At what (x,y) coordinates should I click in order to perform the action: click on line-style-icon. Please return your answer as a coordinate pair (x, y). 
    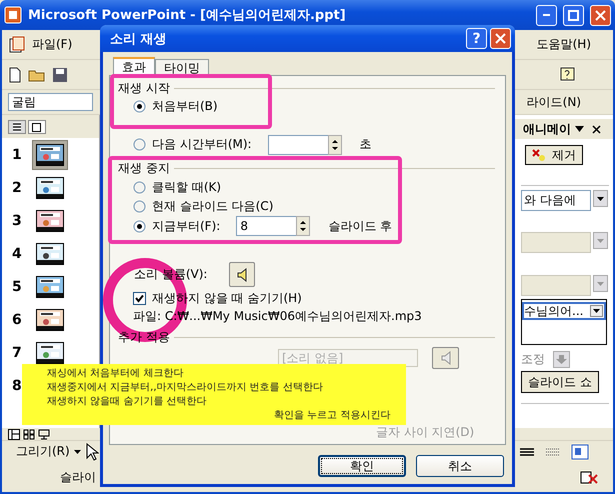
    Looking at the image, I should click on (527, 452).